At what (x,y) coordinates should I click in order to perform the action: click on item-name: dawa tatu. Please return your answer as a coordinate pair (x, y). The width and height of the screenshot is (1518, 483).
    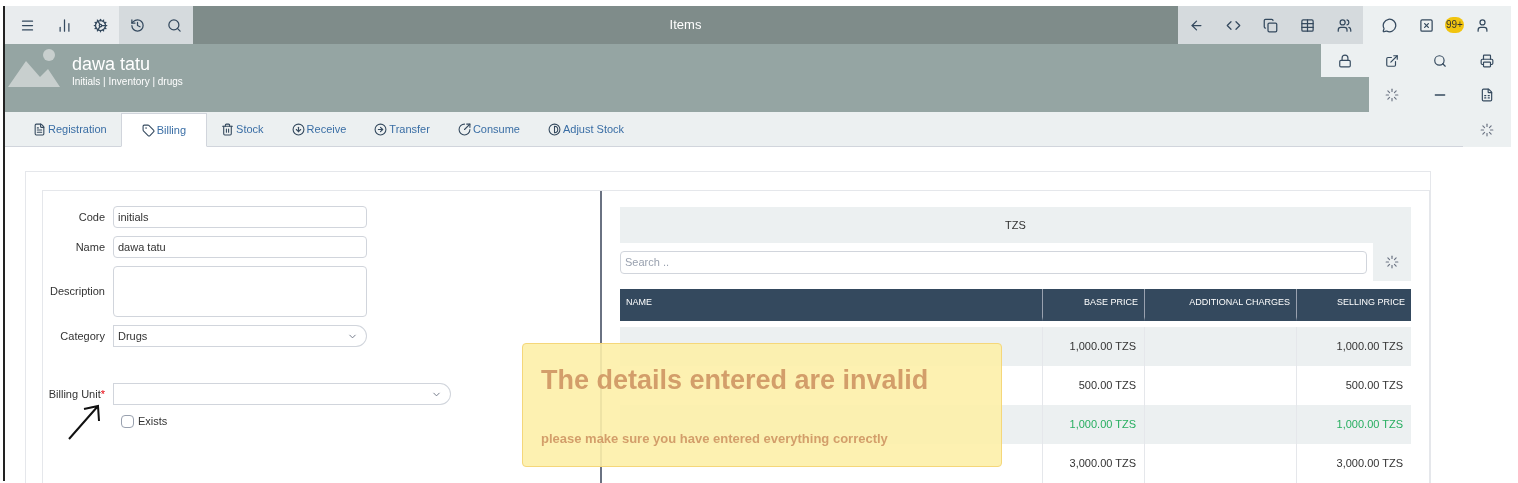
    Looking at the image, I should click on (112, 64).